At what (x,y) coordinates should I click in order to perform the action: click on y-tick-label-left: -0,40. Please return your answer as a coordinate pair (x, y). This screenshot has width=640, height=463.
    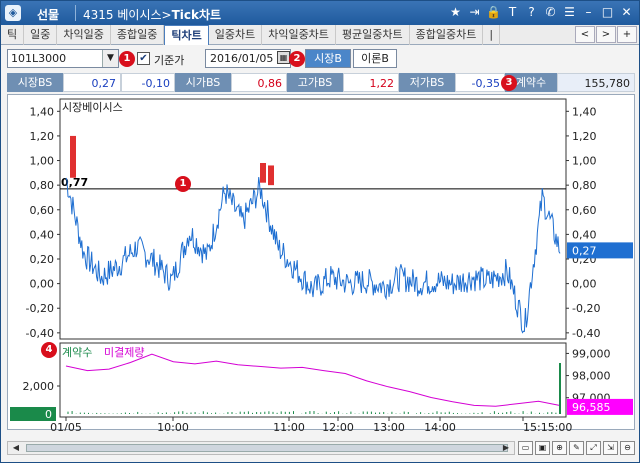
    Looking at the image, I should click on (40, 333).